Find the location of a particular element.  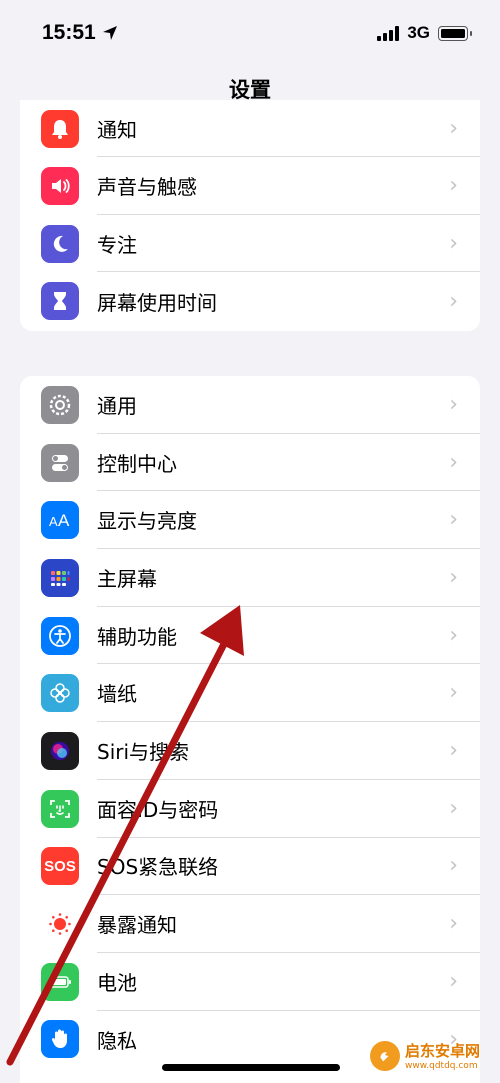

exposure-icon is located at coordinates (60, 924).